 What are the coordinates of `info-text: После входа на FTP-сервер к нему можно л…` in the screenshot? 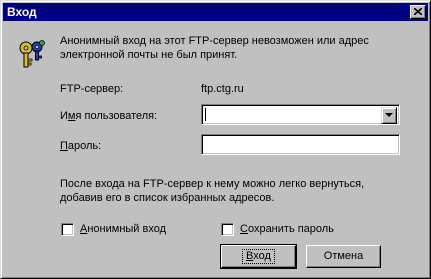 It's located at (212, 191).